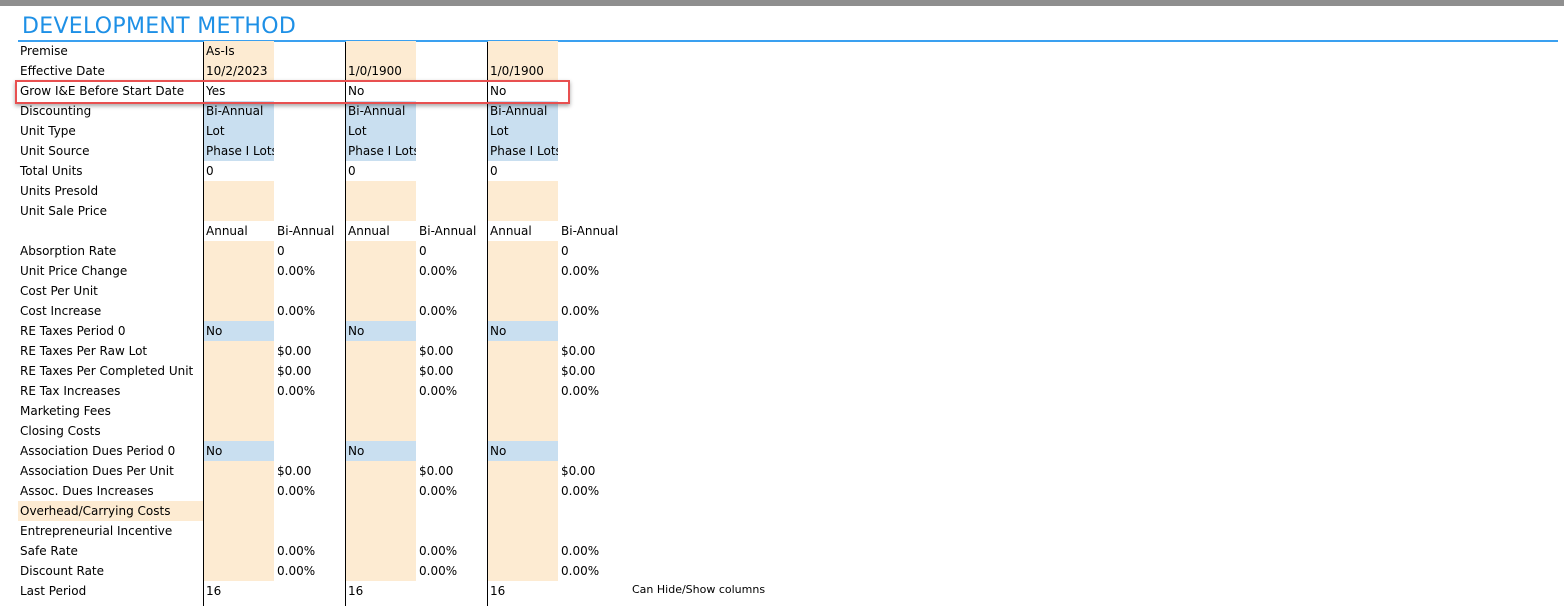  What do you see at coordinates (239, 111) in the screenshot?
I see `discounting-scenario-1: Bi-Annual` at bounding box center [239, 111].